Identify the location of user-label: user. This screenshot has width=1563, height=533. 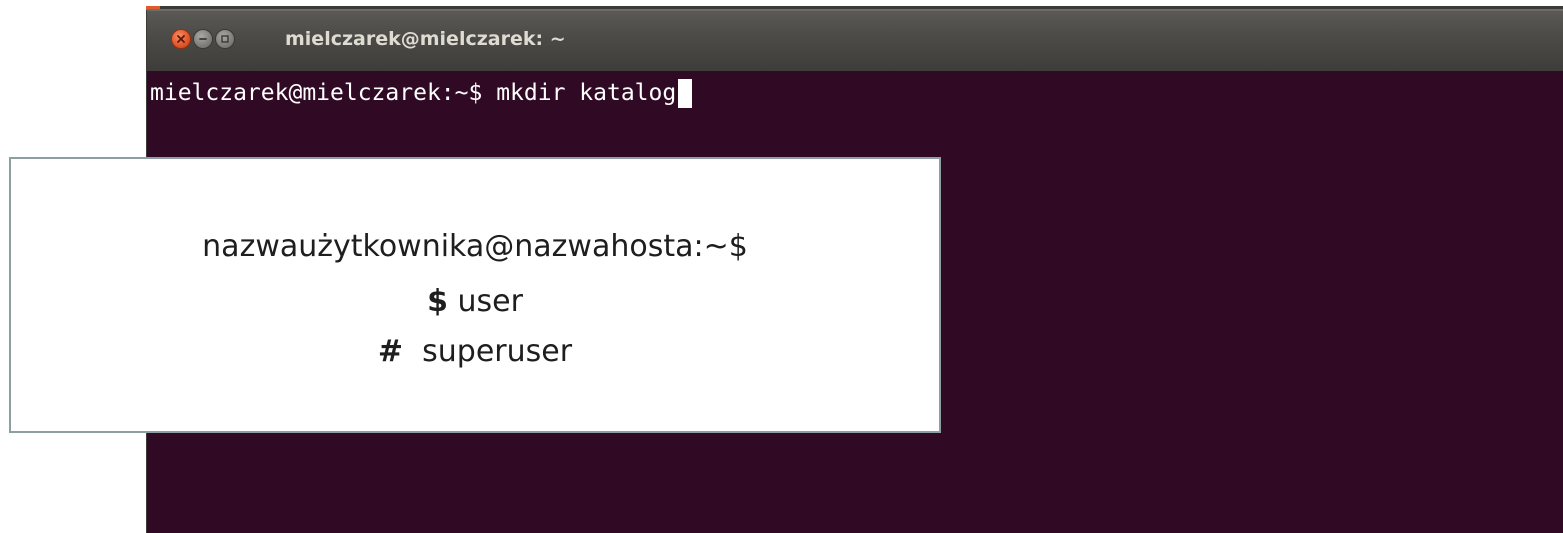
(490, 301).